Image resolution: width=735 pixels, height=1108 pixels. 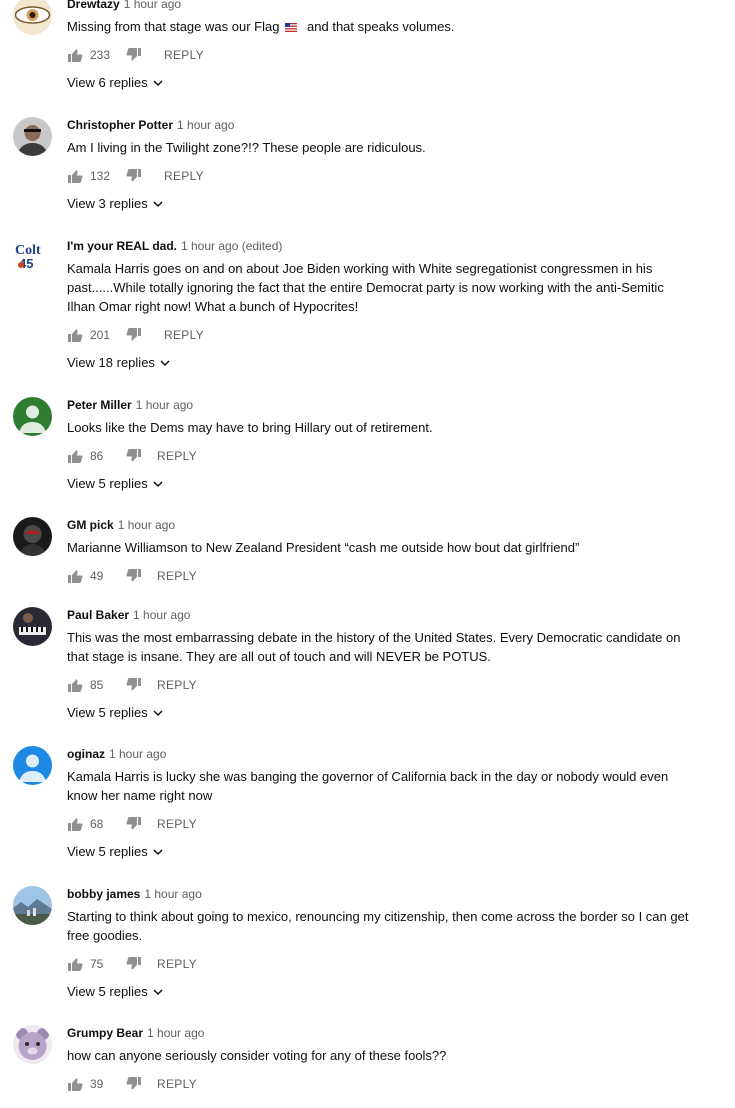 What do you see at coordinates (381, 335) in the screenshot?
I see `comment-actions: 201 REPLY` at bounding box center [381, 335].